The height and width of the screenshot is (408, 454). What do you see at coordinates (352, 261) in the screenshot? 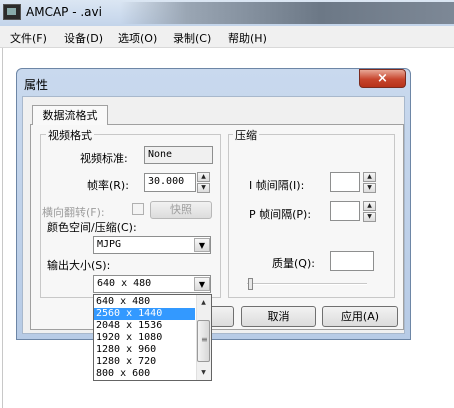
I see `quality-input` at bounding box center [352, 261].